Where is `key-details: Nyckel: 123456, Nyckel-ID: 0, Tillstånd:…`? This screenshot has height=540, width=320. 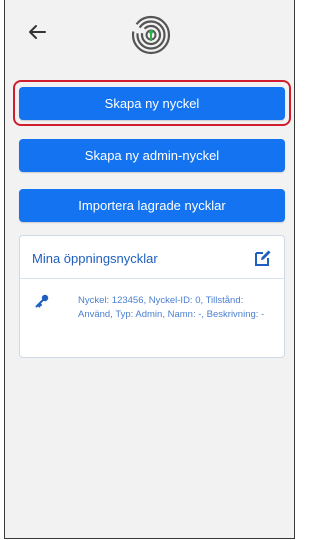 key-details: Nyckel: 123456, Nyckel-ID: 0, Tillstånd:… is located at coordinates (171, 307).